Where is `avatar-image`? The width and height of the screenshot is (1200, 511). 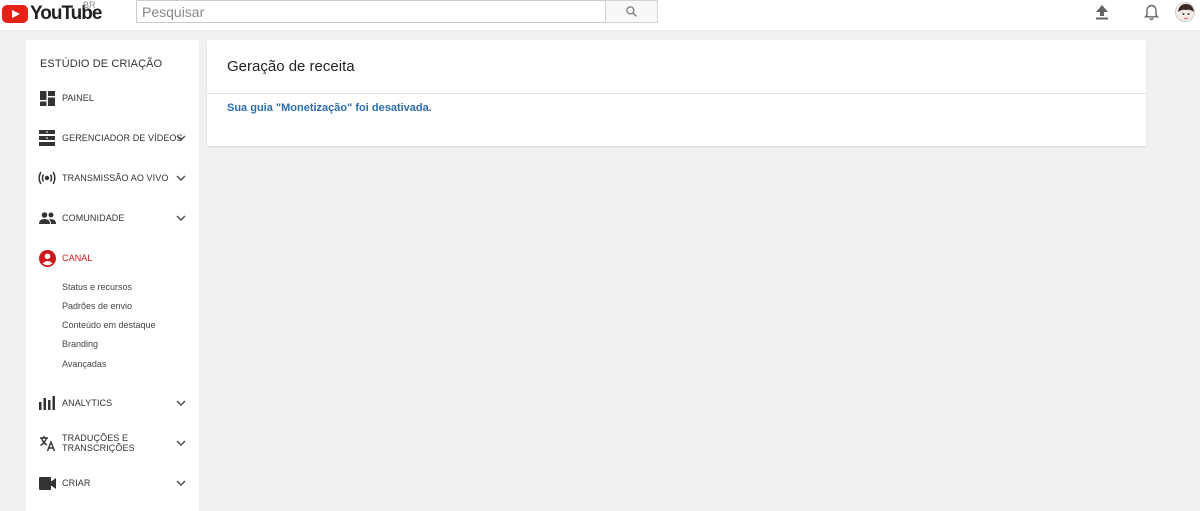 avatar-image is located at coordinates (1185, 12).